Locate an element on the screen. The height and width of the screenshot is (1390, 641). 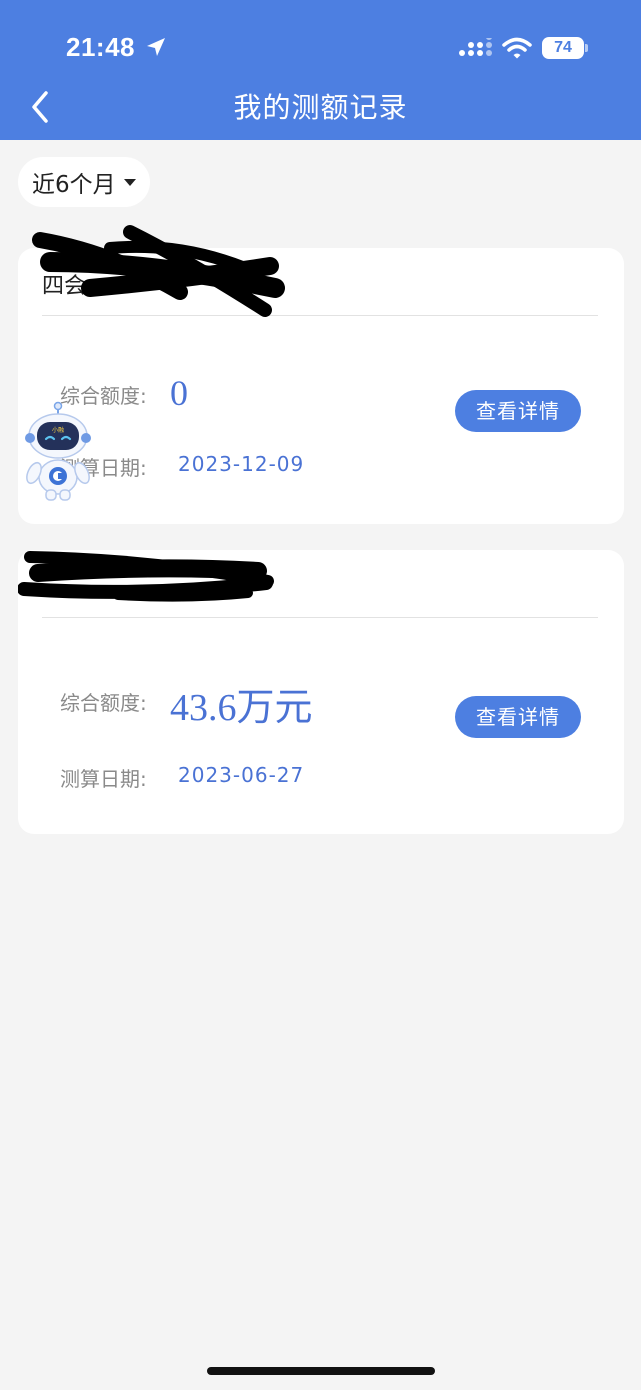
robot-mascot-icon: 小融 is located at coordinates (58, 452).